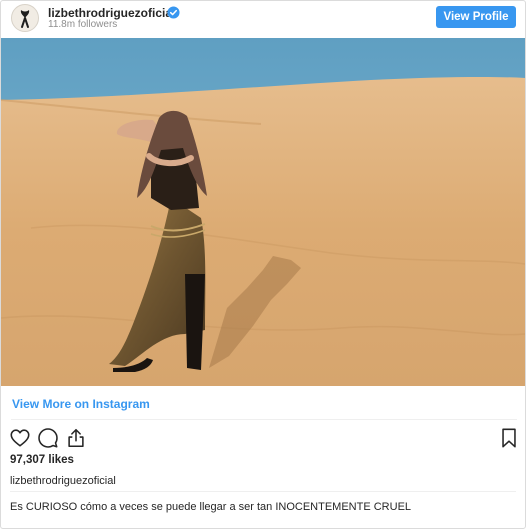 This screenshot has width=526, height=529. Describe the element at coordinates (20, 438) in the screenshot. I see `heart-icon` at that location.